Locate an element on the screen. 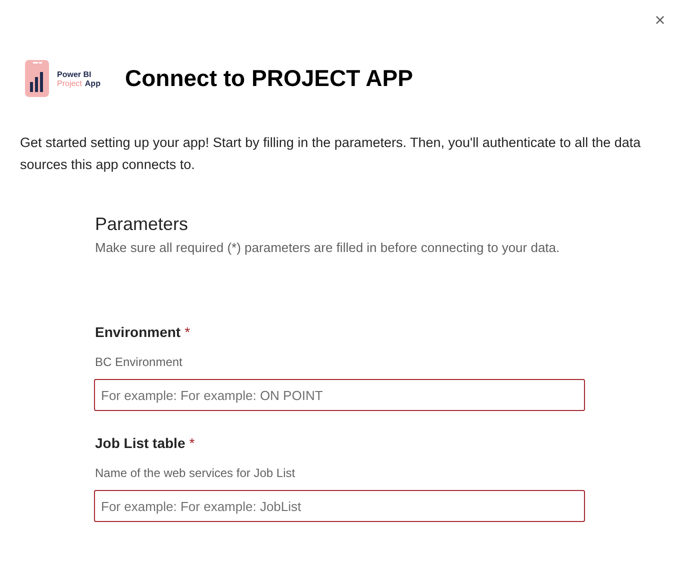 The height and width of the screenshot is (571, 684). logo-text: App is located at coordinates (92, 83).